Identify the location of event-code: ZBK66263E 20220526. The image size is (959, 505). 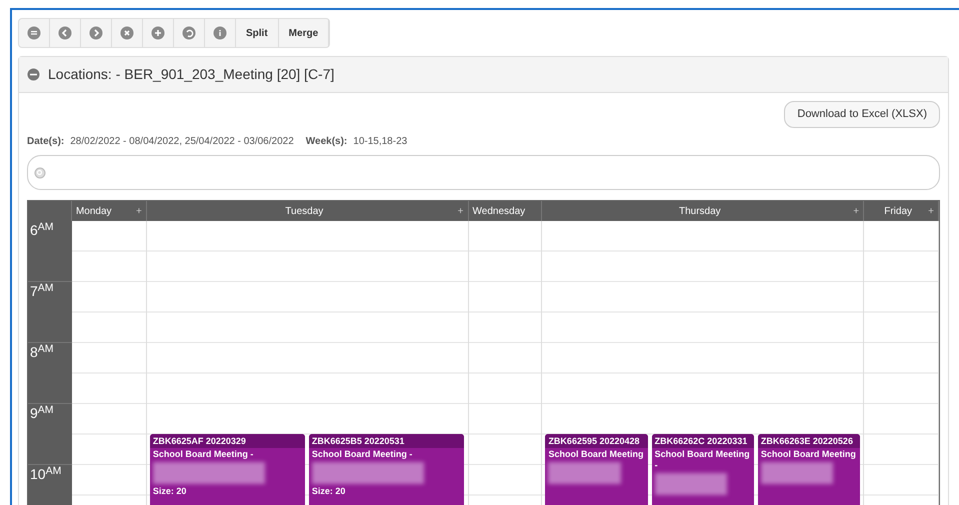
(809, 441).